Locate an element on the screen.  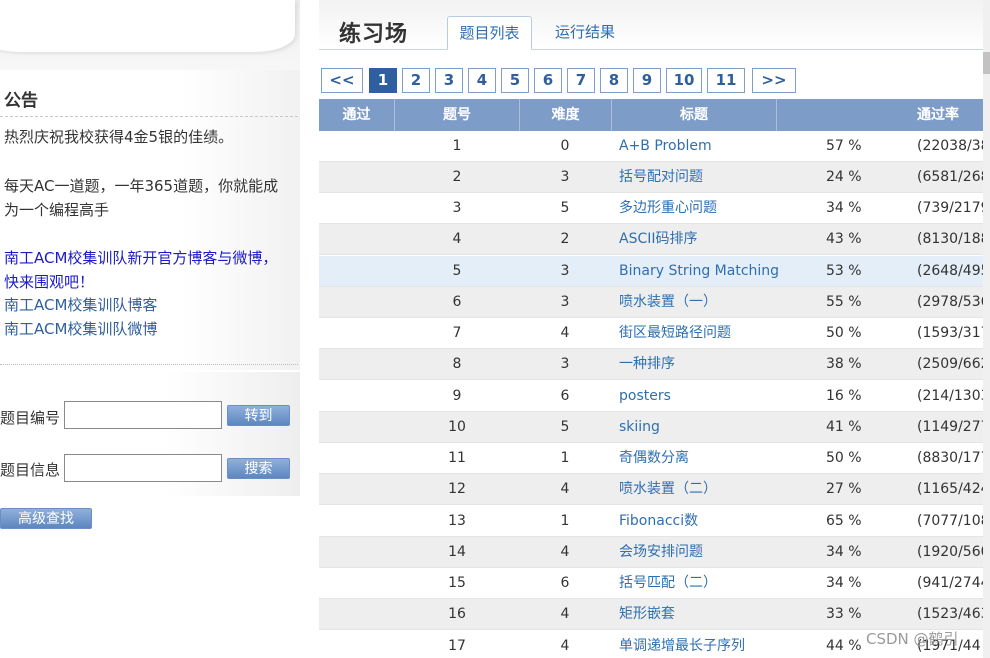
top-bar: 练习场 题目列表 运行结果 is located at coordinates (654, 25).